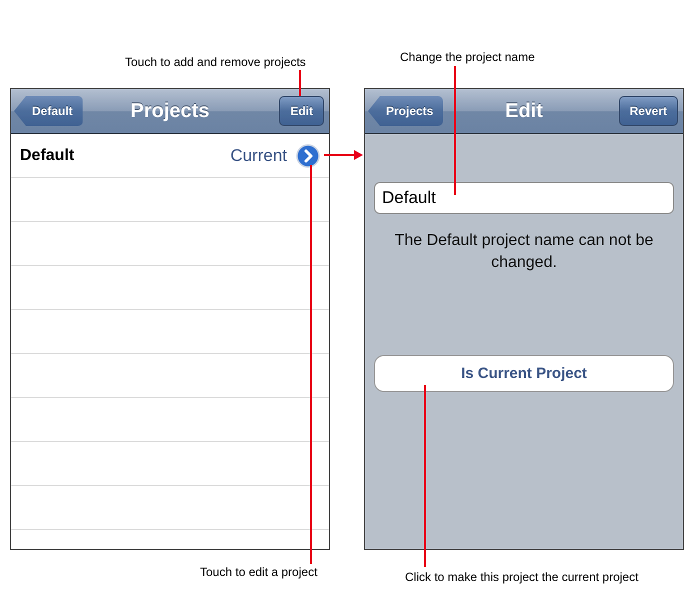 Image resolution: width=700 pixels, height=600 pixels. I want to click on annotation-label: Touch to edit a project, so click(259, 572).